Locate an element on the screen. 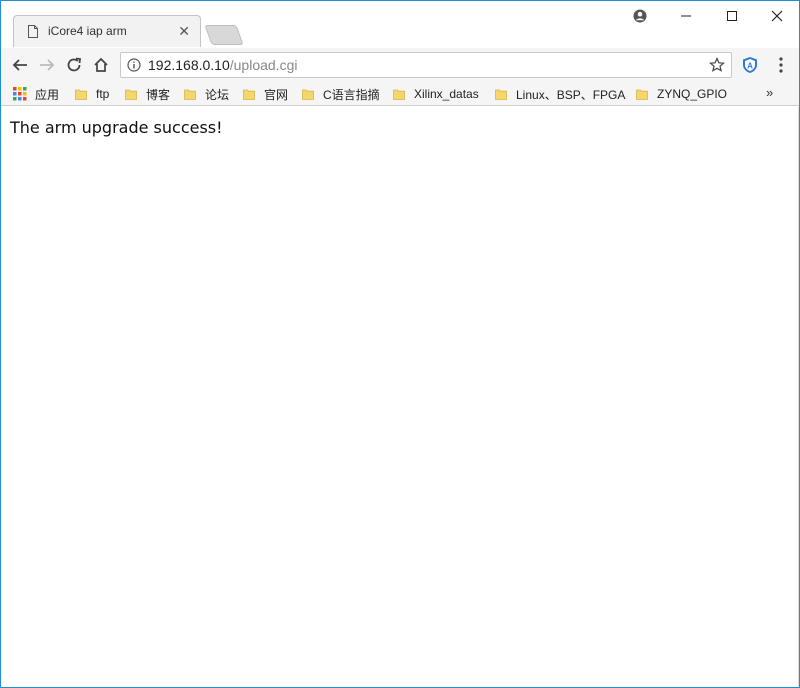  address-bar: 192.168.0.10/upload.cgi is located at coordinates (426, 65).